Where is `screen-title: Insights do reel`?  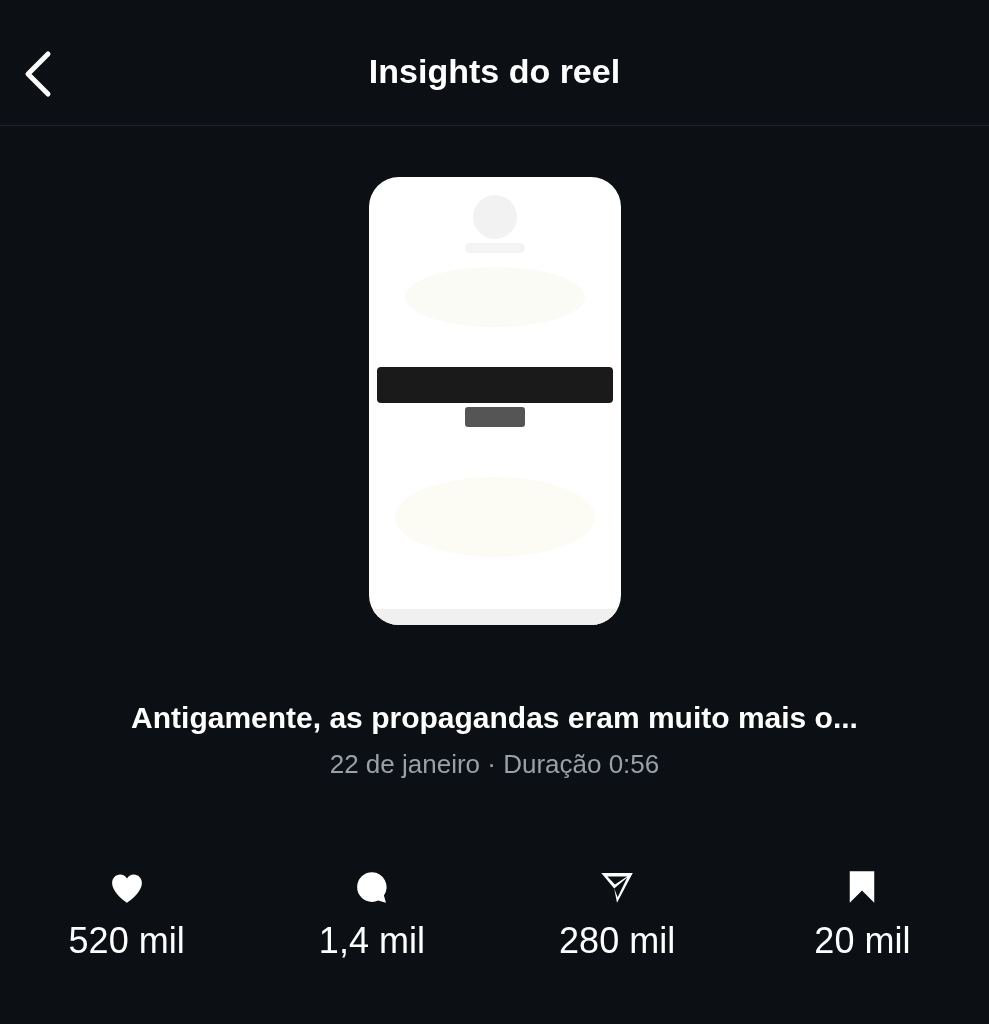
screen-title: Insights do reel is located at coordinates (494, 71).